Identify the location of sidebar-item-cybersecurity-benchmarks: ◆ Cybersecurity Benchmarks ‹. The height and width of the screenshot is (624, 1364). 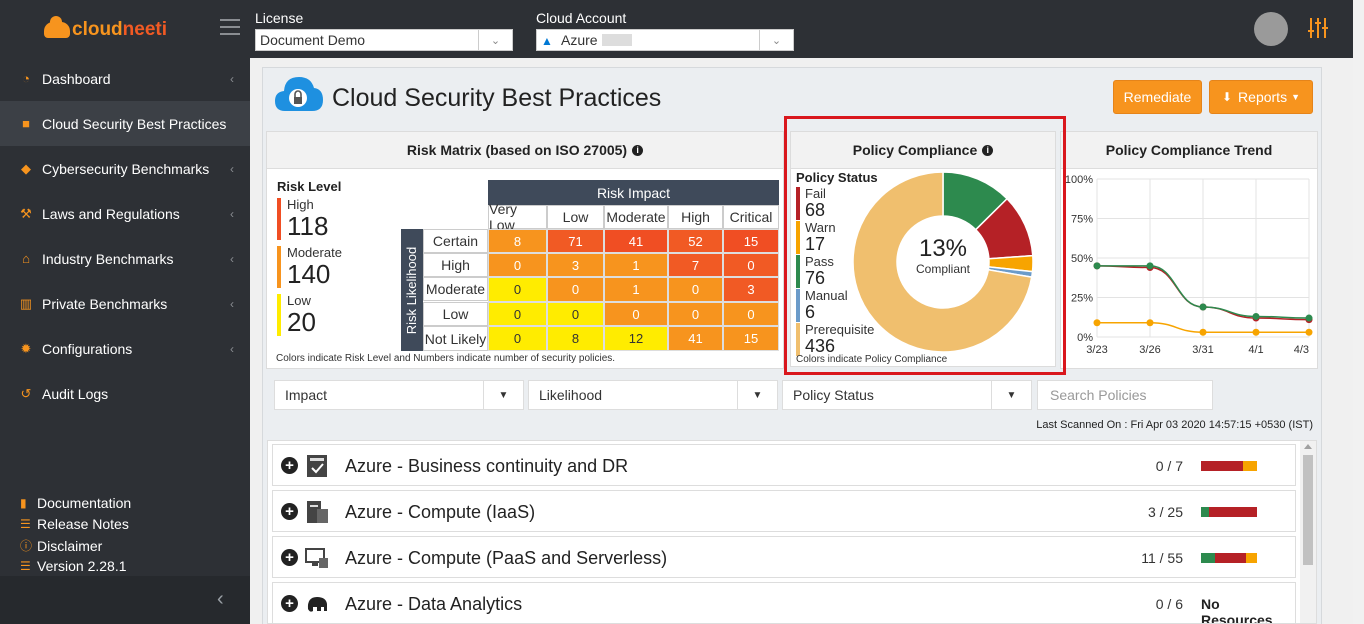
(125, 168).